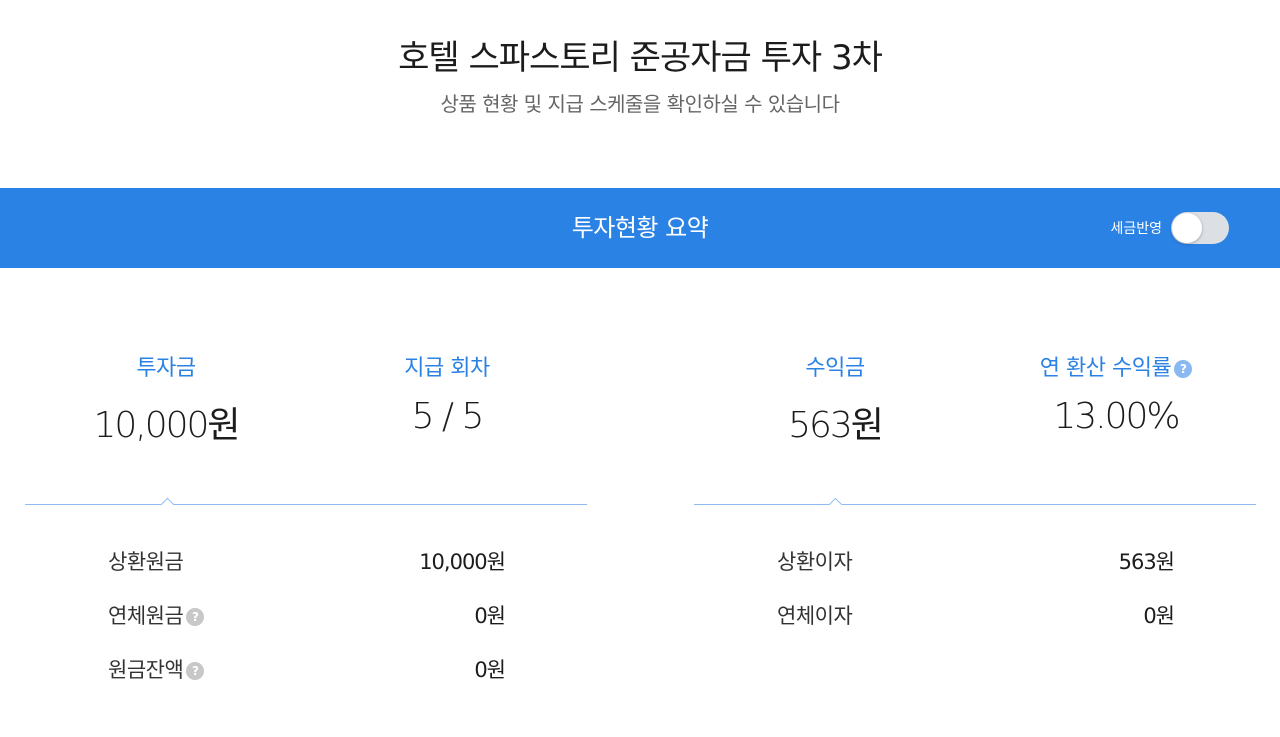 This screenshot has height=737, width=1280. I want to click on stat-annual-yield-value: 13.00%, so click(1116, 416).